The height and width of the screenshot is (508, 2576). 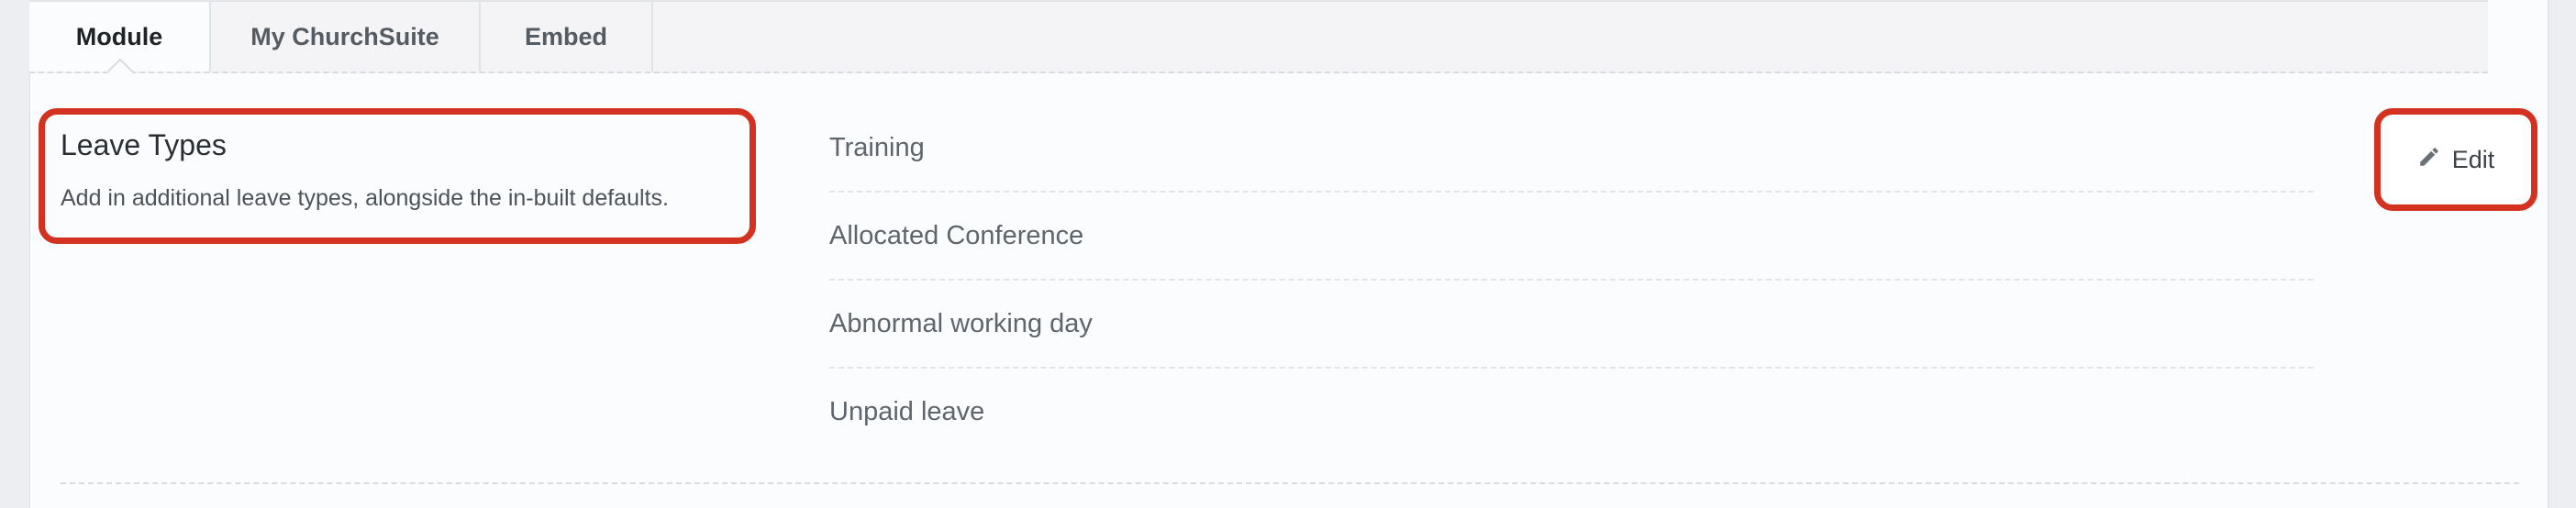 What do you see at coordinates (2473, 159) in the screenshot?
I see `edit-button-label: Edit` at bounding box center [2473, 159].